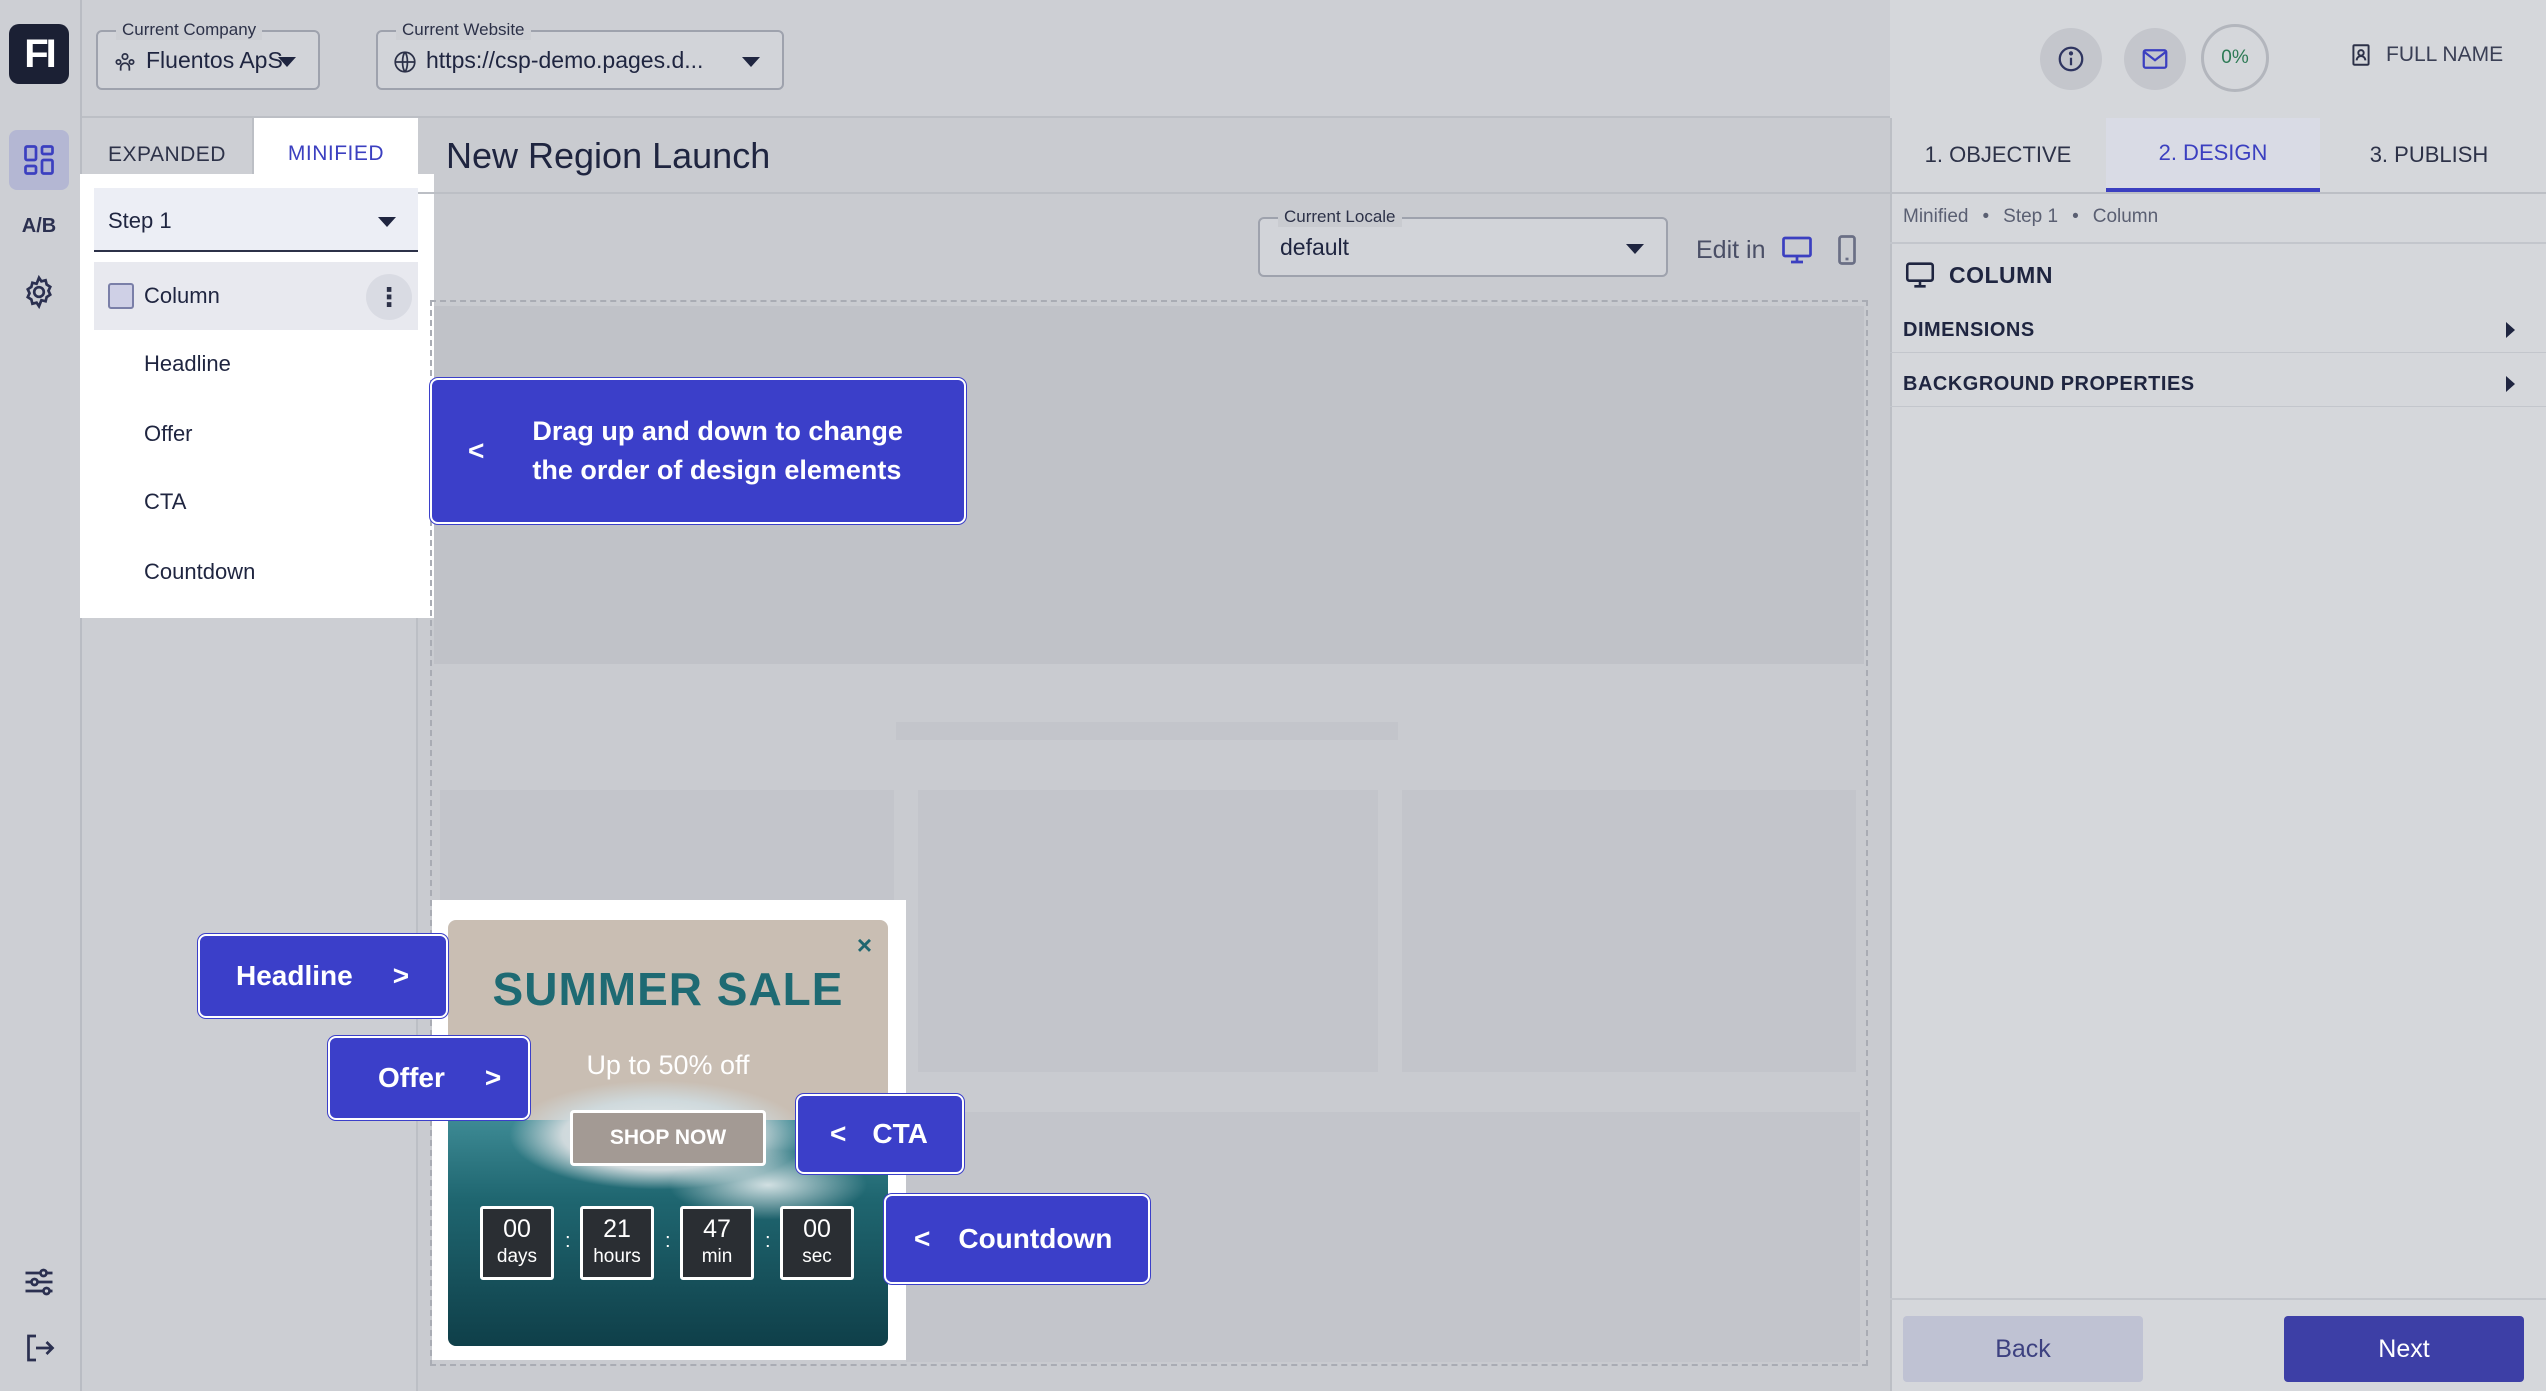 The image size is (2546, 1391). Describe the element at coordinates (817, 1243) in the screenshot. I see `countdown-seconds: 00 sec` at that location.